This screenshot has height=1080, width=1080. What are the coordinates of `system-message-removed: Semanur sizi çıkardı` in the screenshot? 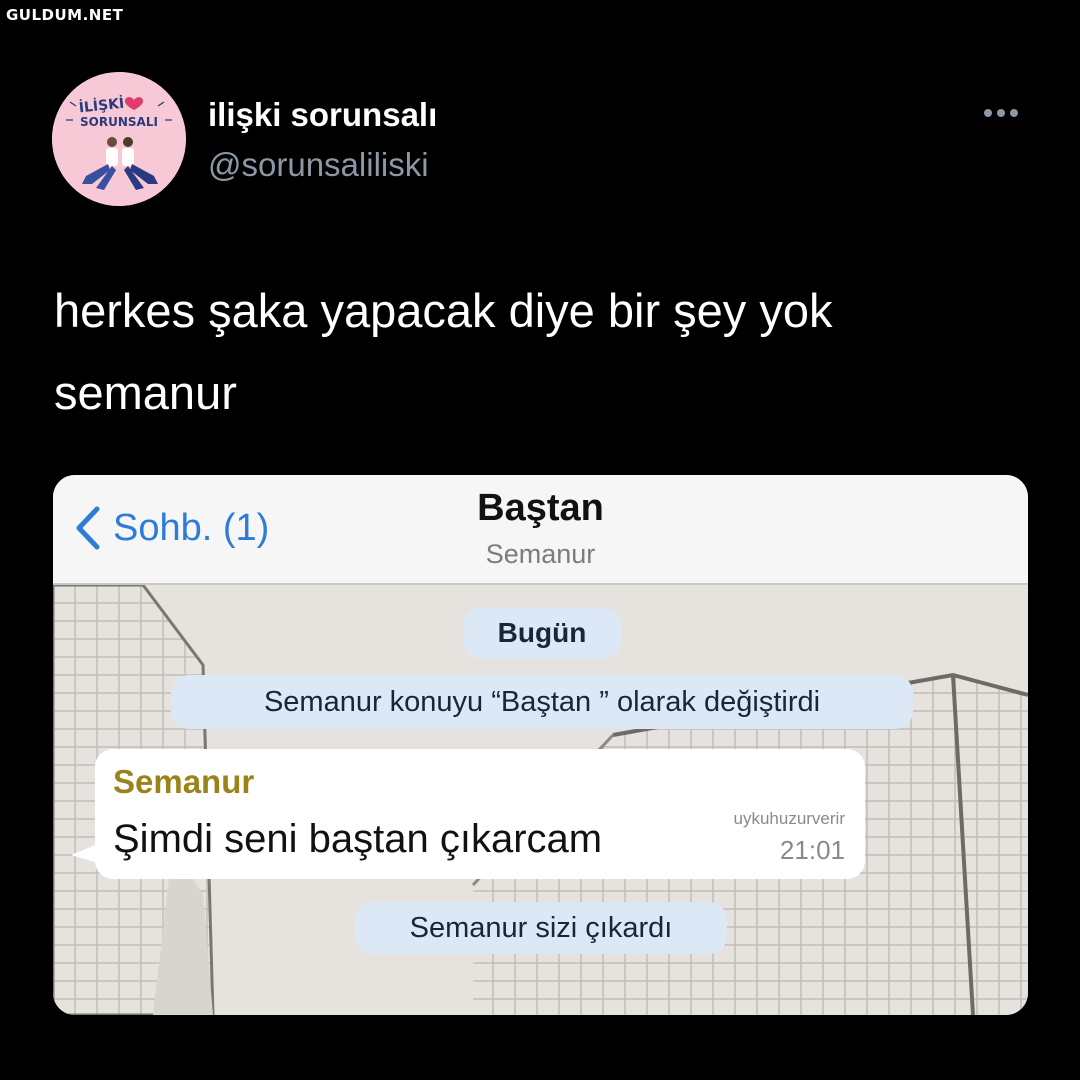 It's located at (541, 928).